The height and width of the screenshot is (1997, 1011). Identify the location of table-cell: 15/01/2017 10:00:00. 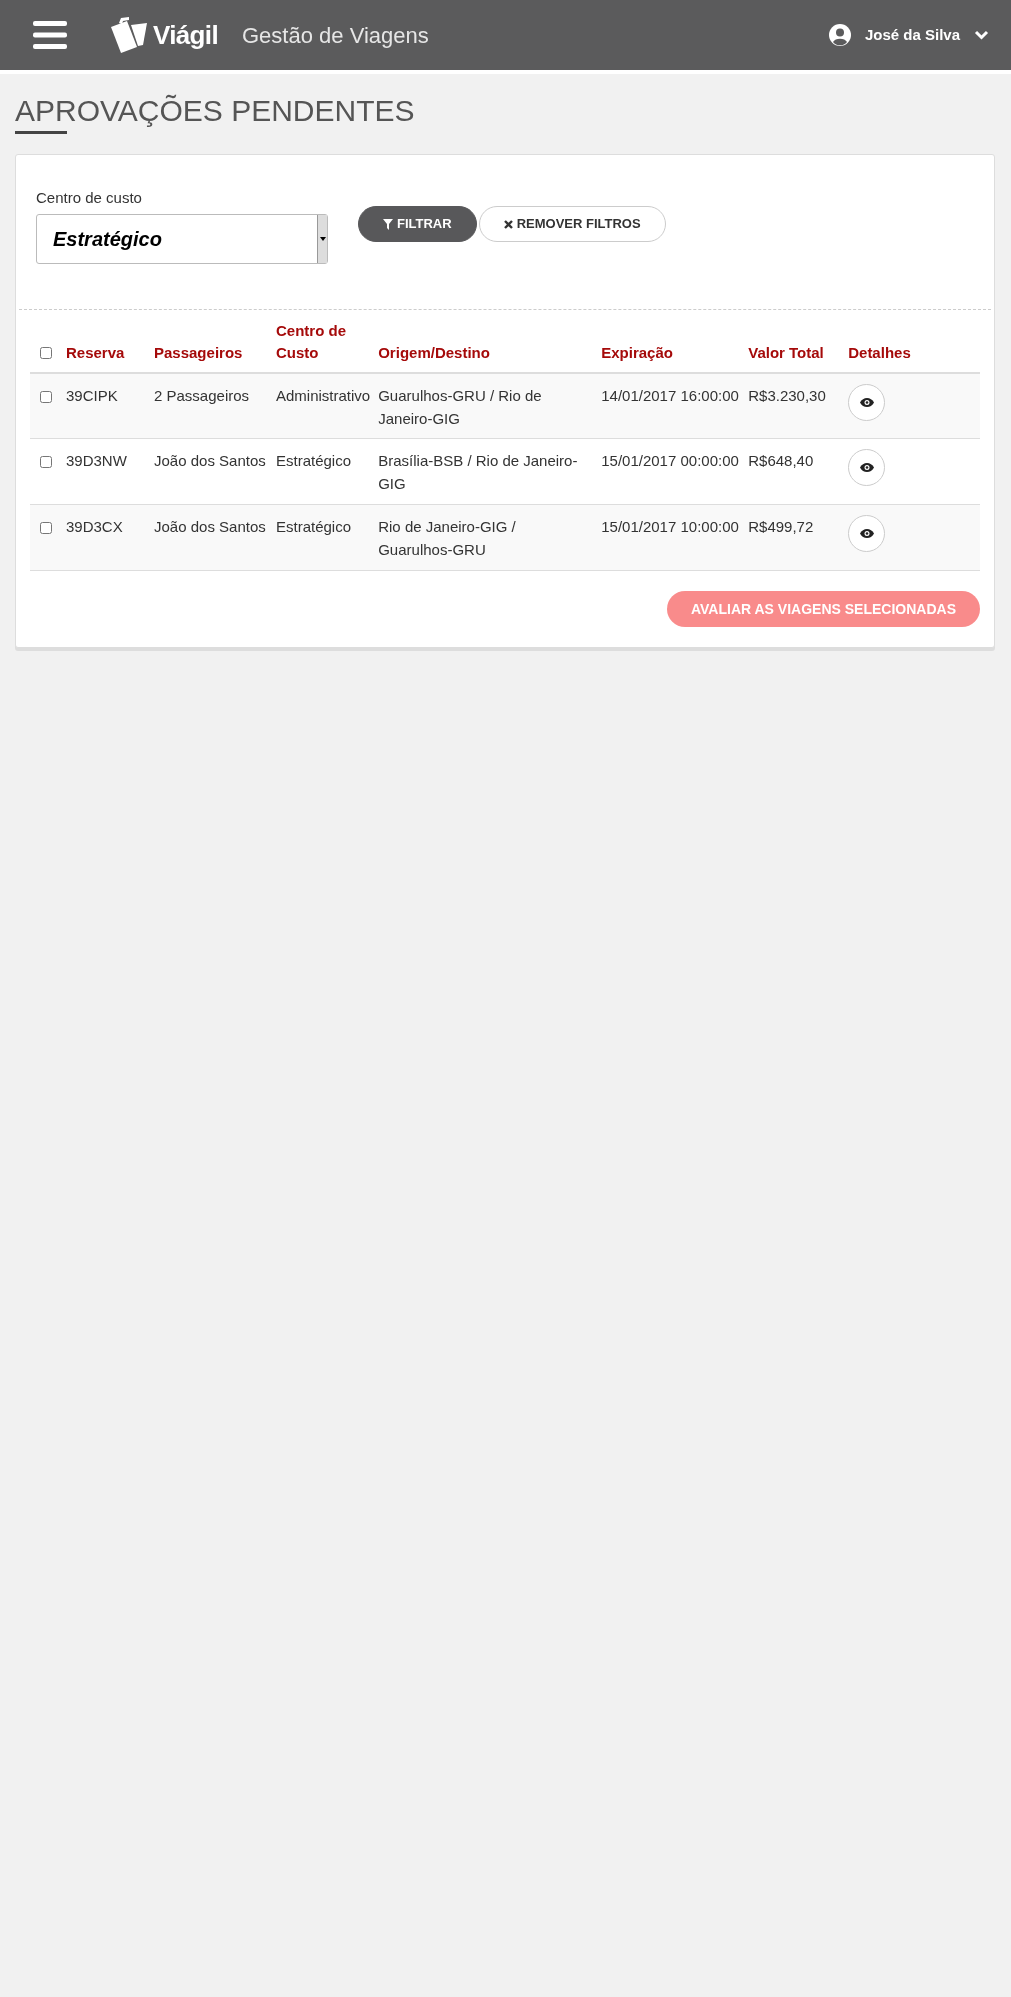
(670, 526).